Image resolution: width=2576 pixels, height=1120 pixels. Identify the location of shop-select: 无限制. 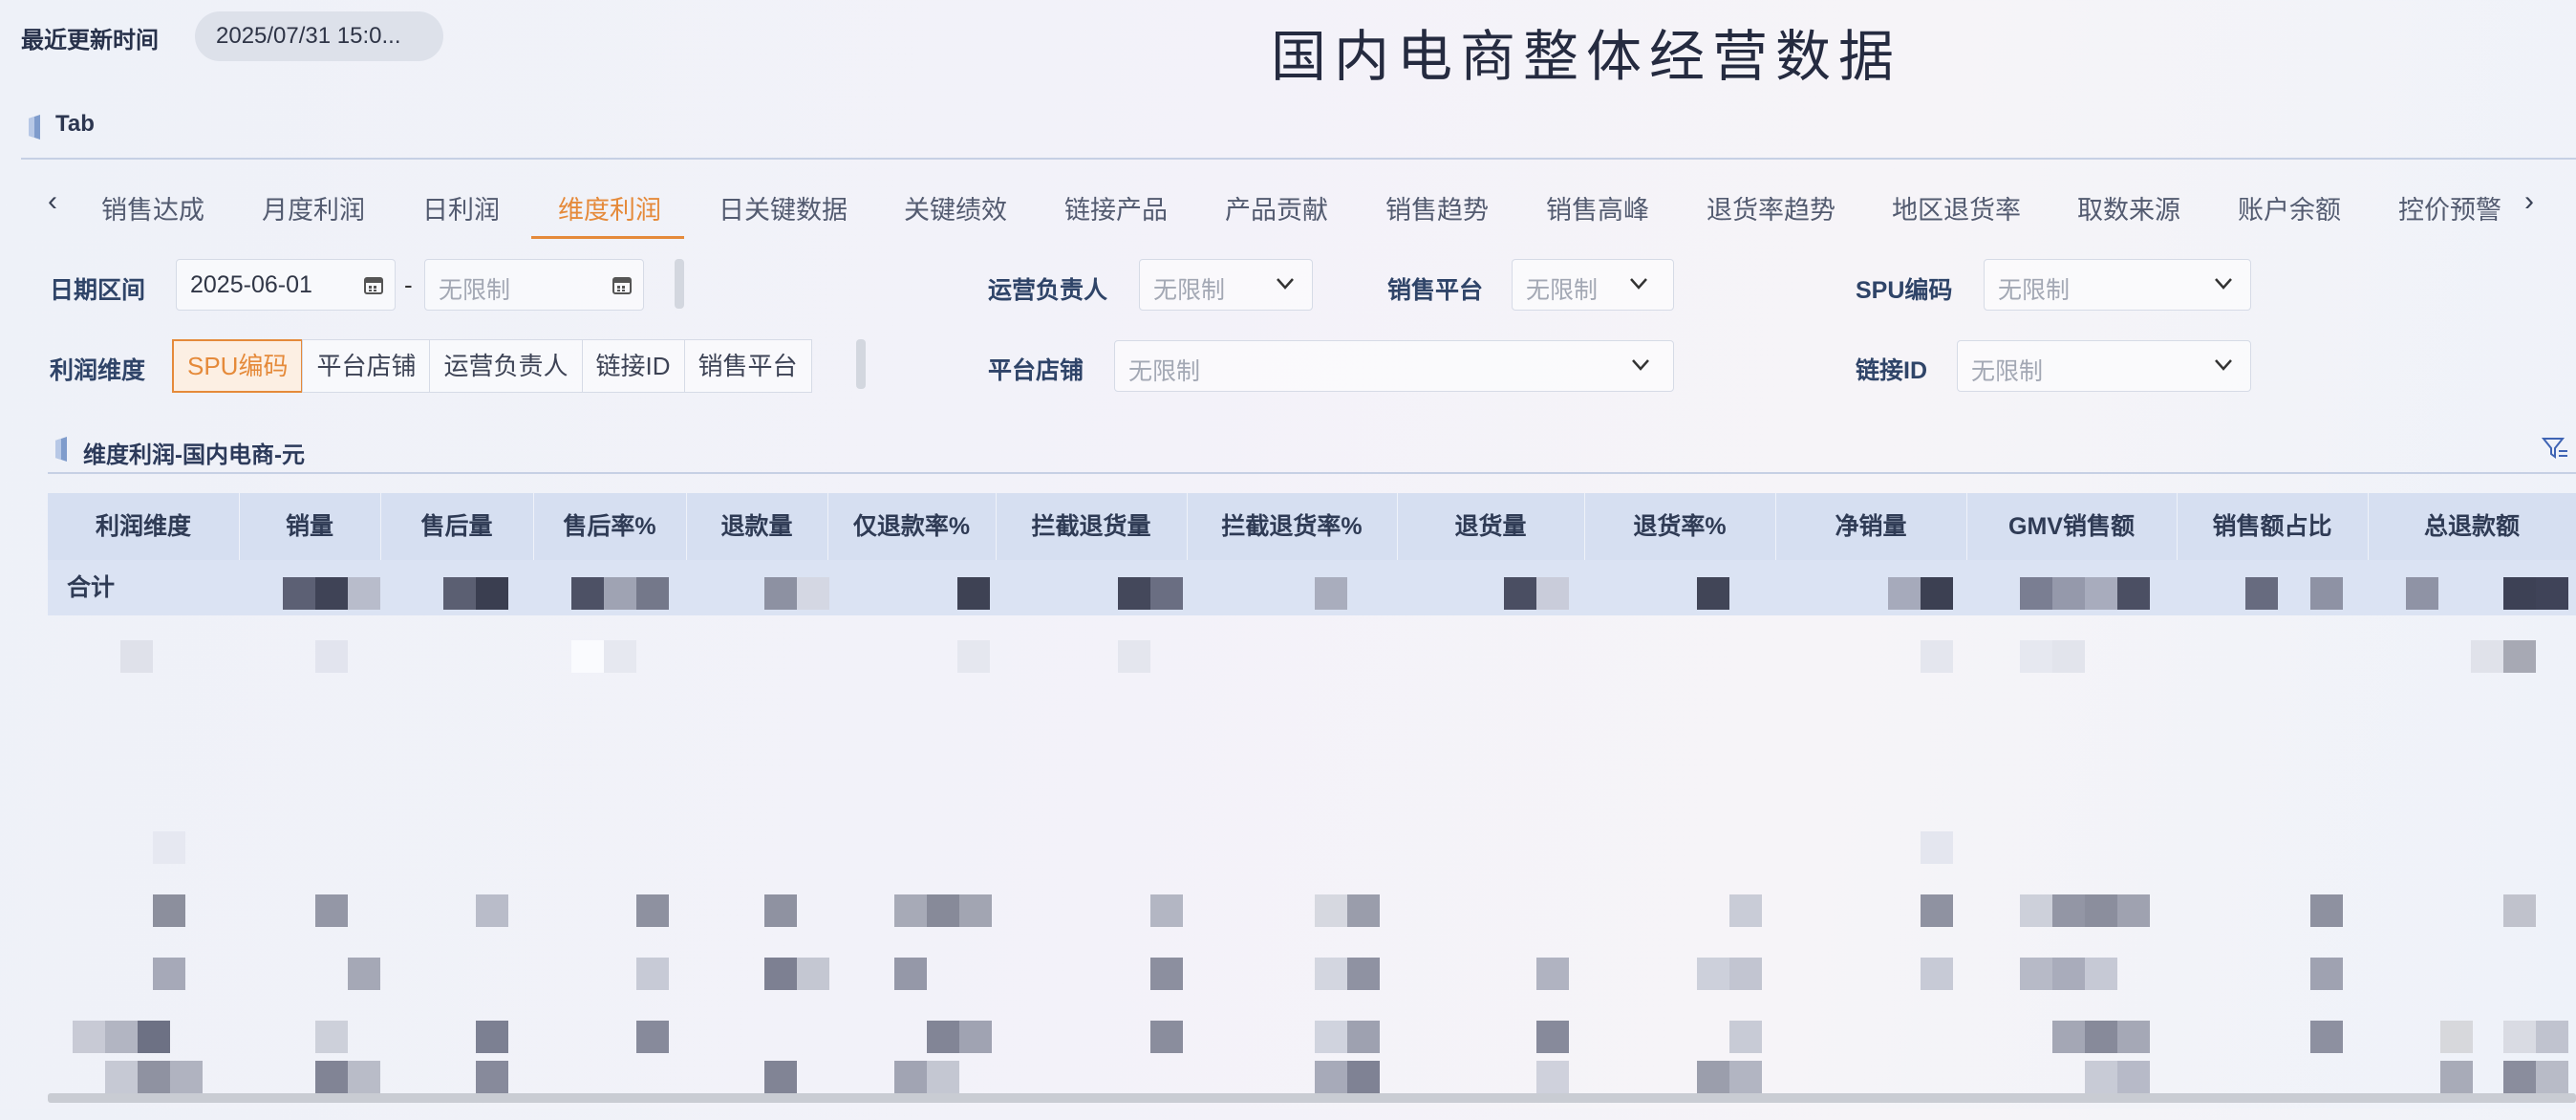
(1394, 366).